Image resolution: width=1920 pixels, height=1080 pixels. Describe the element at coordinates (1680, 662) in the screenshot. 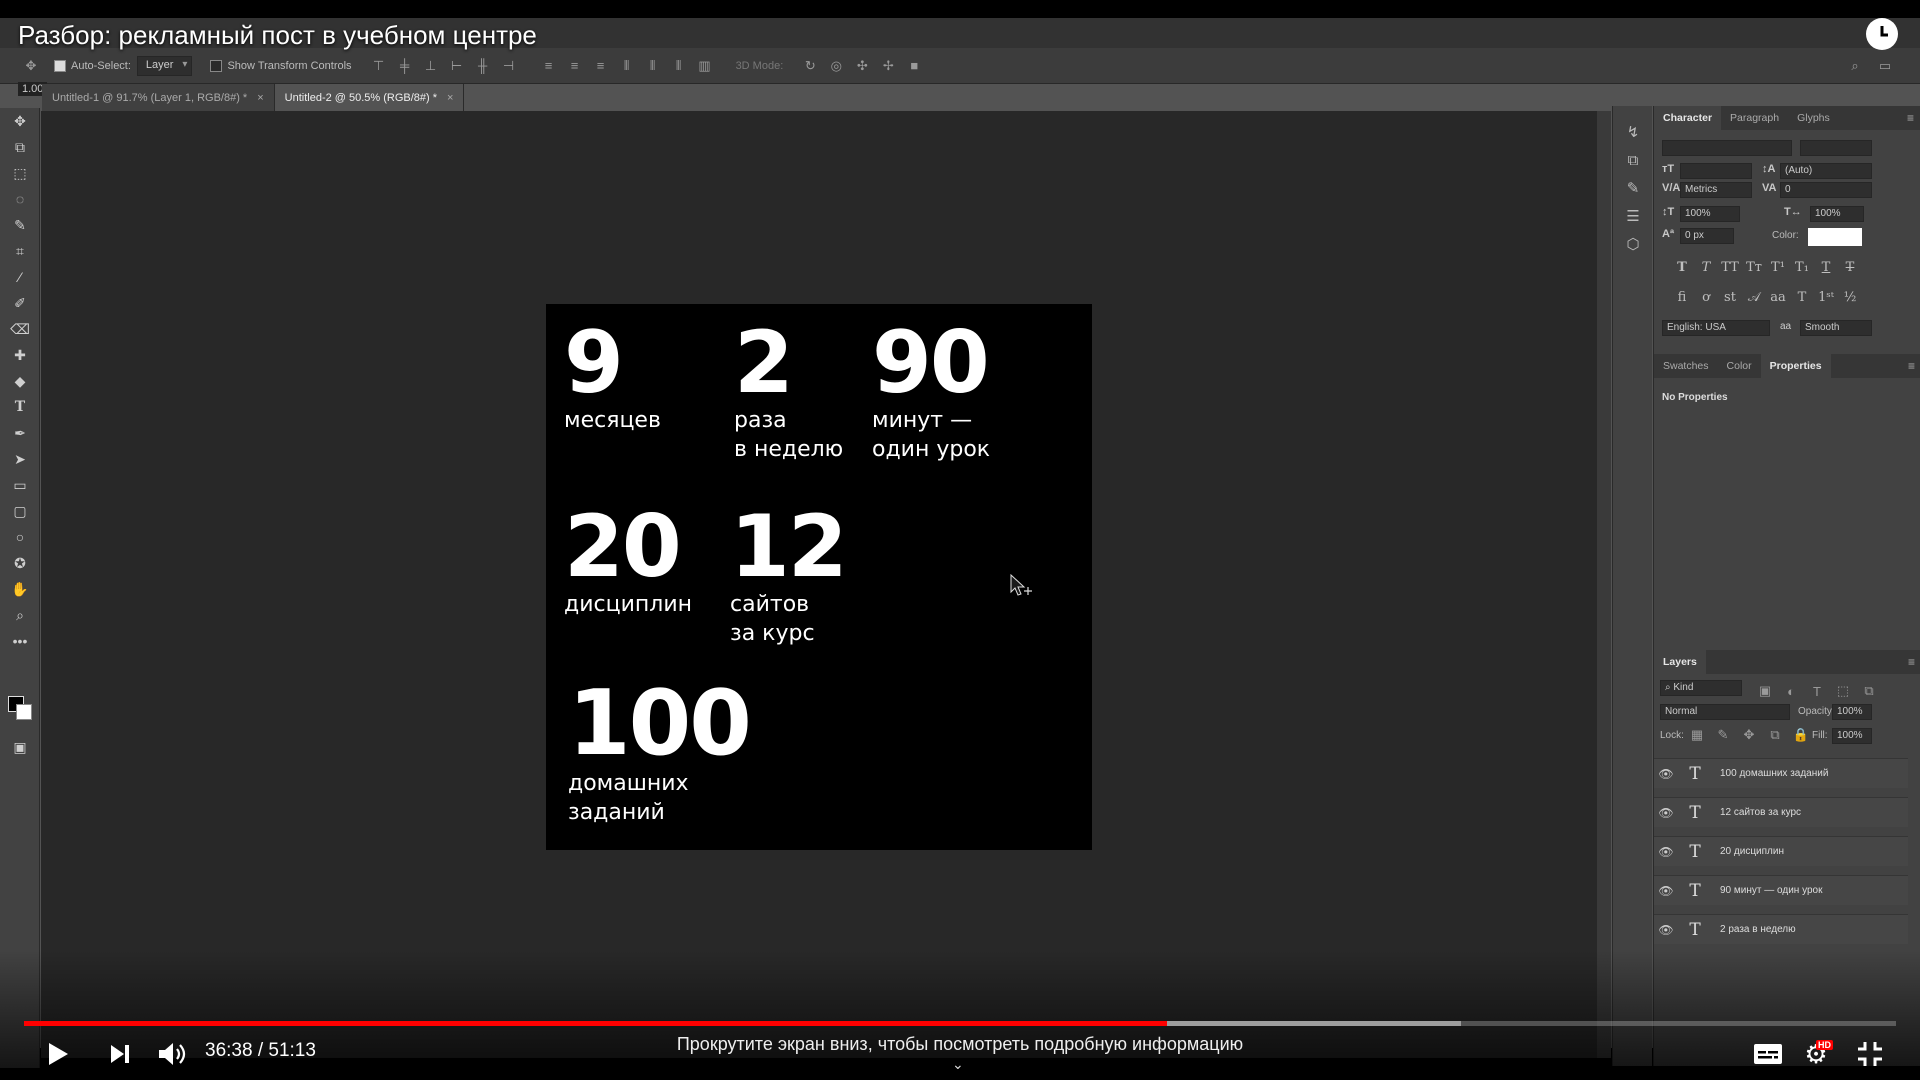

I see `tab-layers: Layers` at that location.